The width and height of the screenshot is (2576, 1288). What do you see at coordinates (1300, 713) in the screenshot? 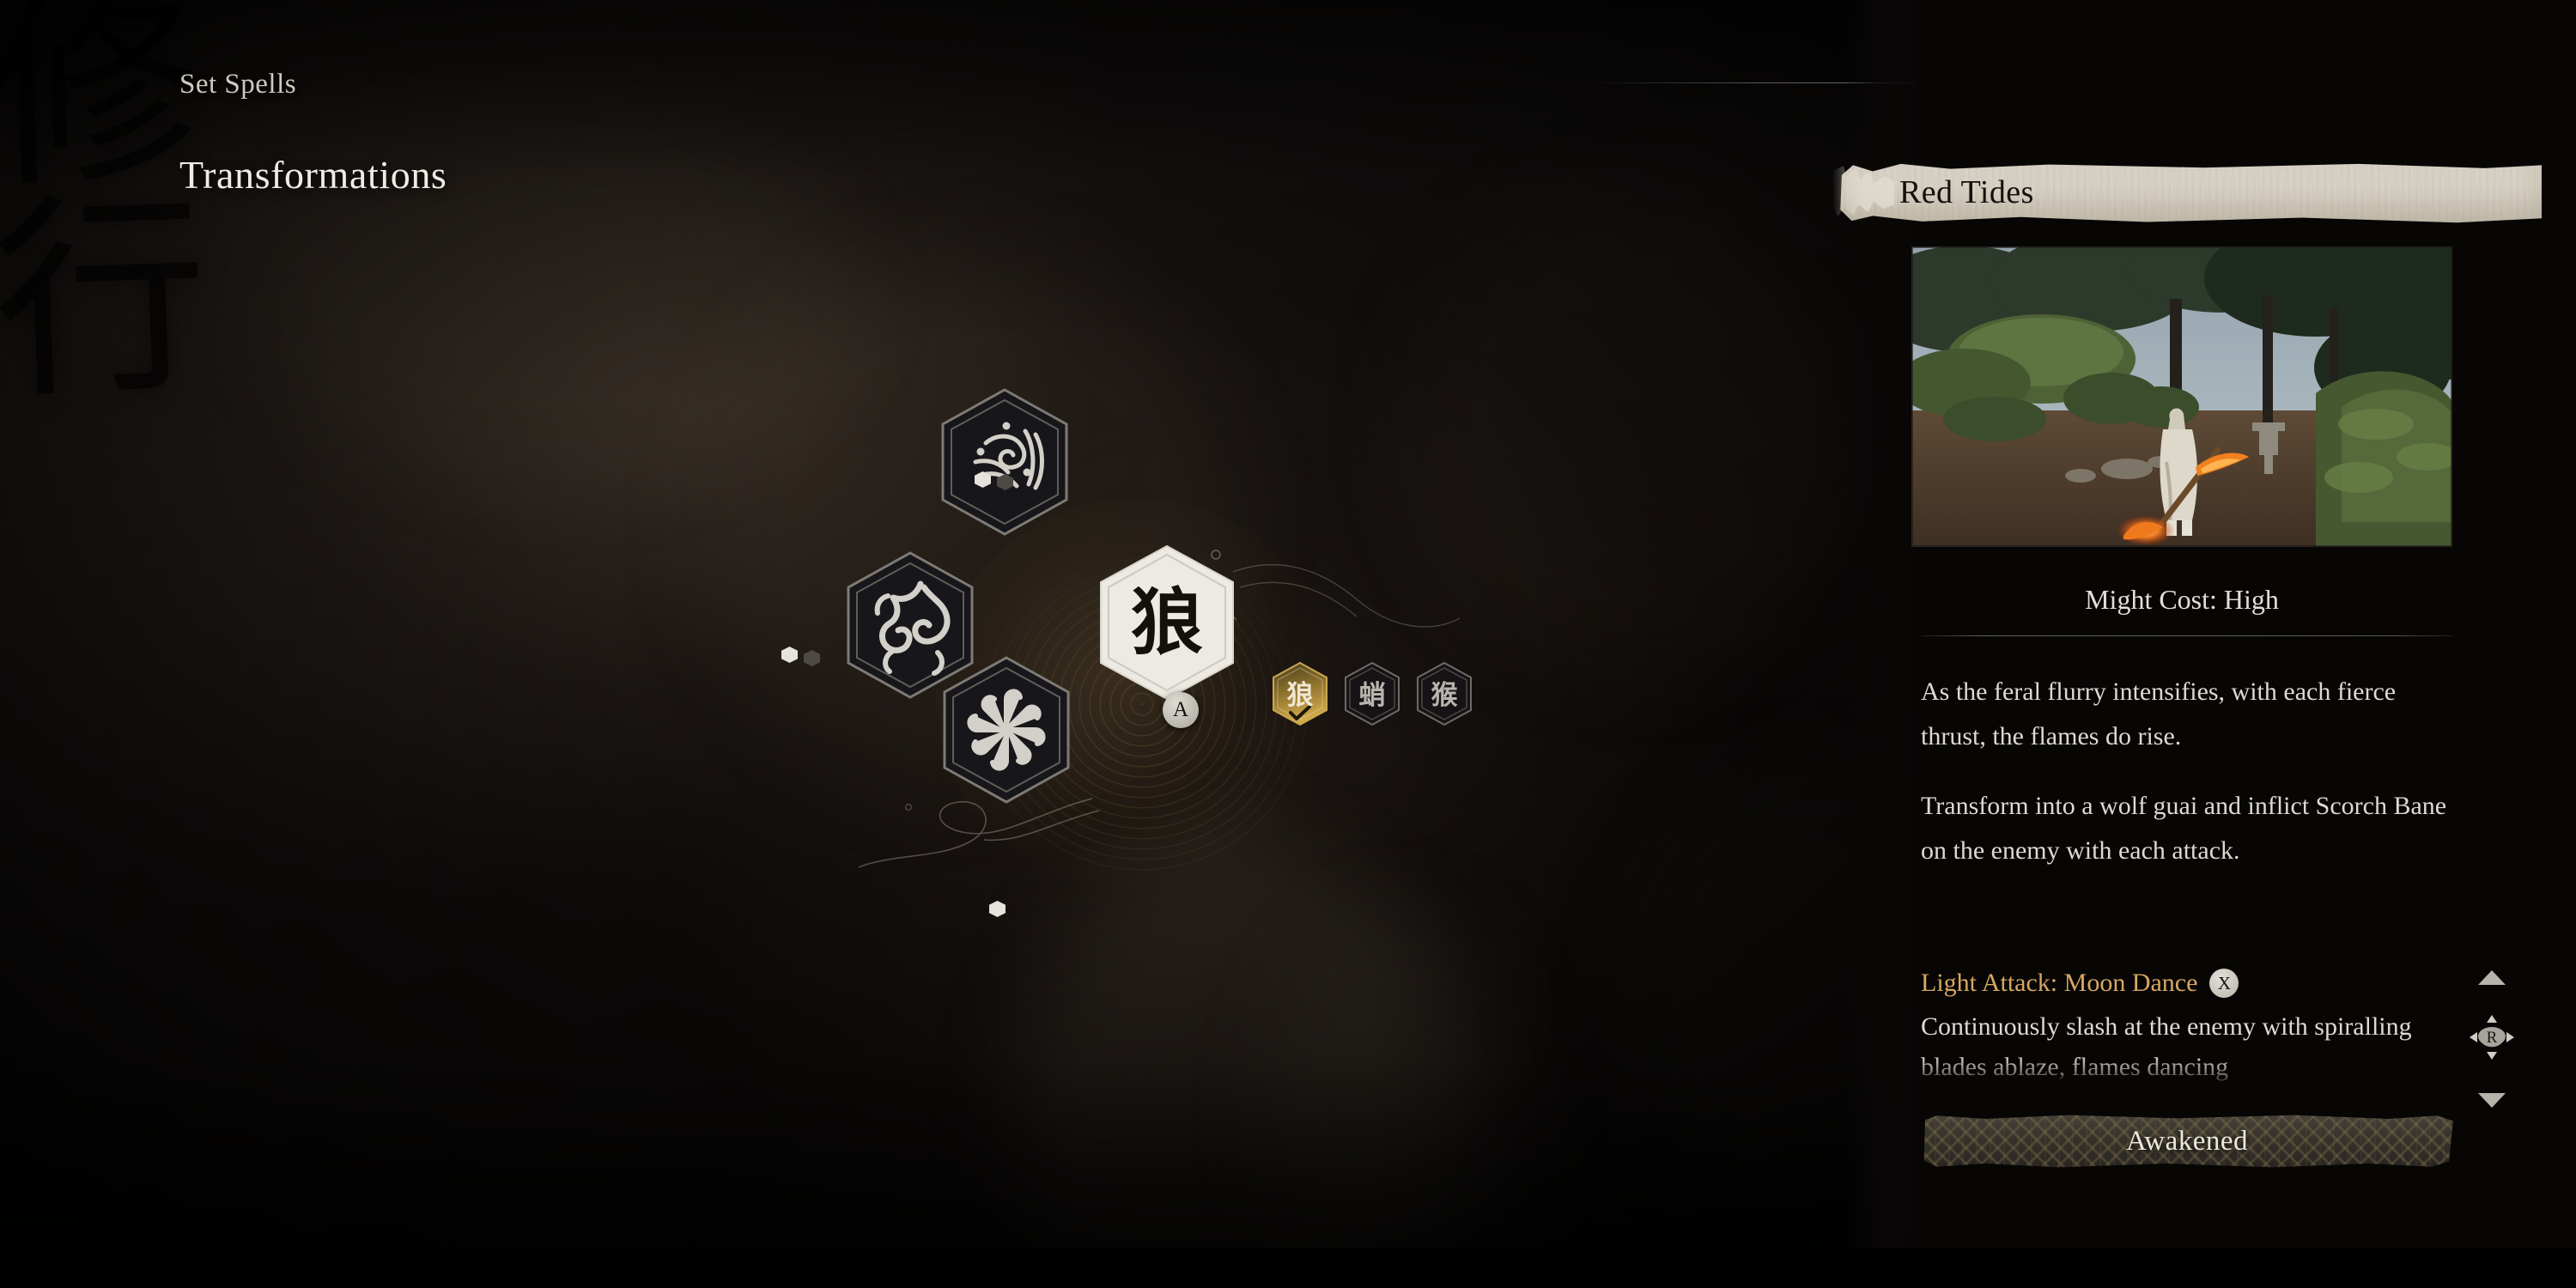
I see `equipped-check-icon` at bounding box center [1300, 713].